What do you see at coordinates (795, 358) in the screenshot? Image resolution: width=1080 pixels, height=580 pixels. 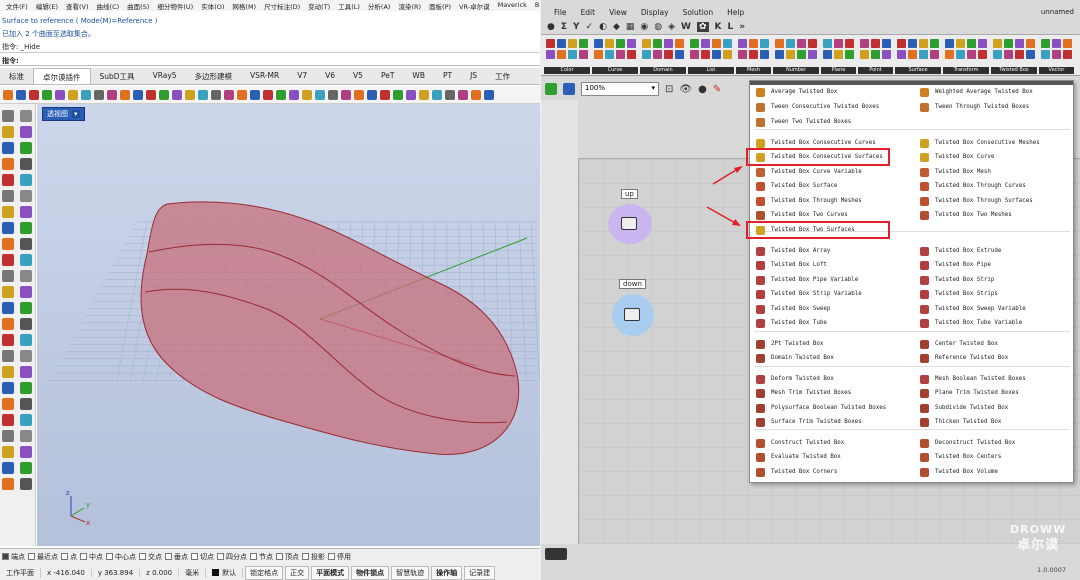 I see `menu-item: Domain Twisted Box` at bounding box center [795, 358].